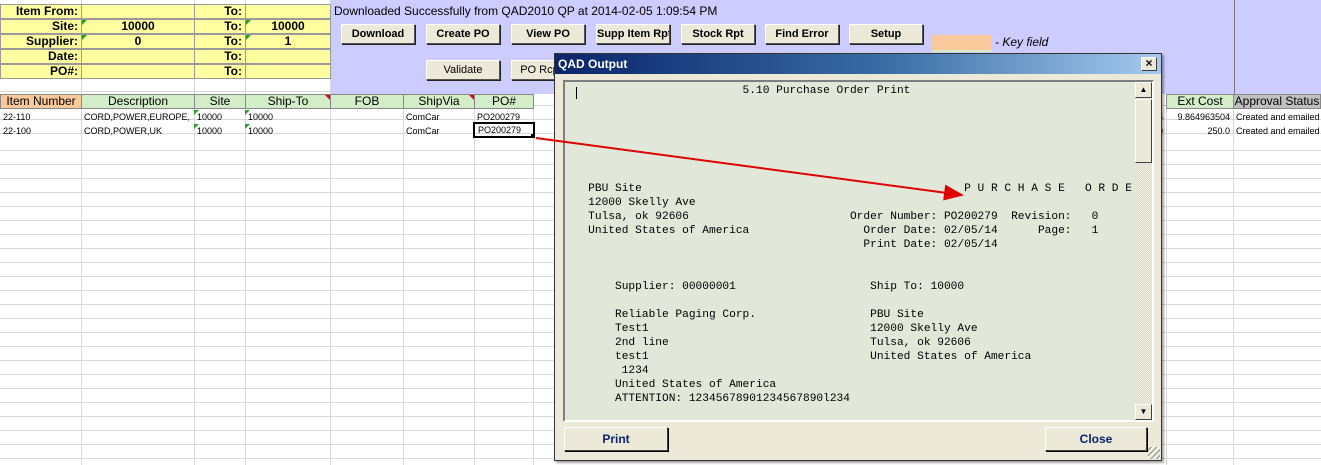 The width and height of the screenshot is (1321, 465). Describe the element at coordinates (633, 34) in the screenshot. I see `supp-item-rpt-button: Supp Item Rpt` at that location.